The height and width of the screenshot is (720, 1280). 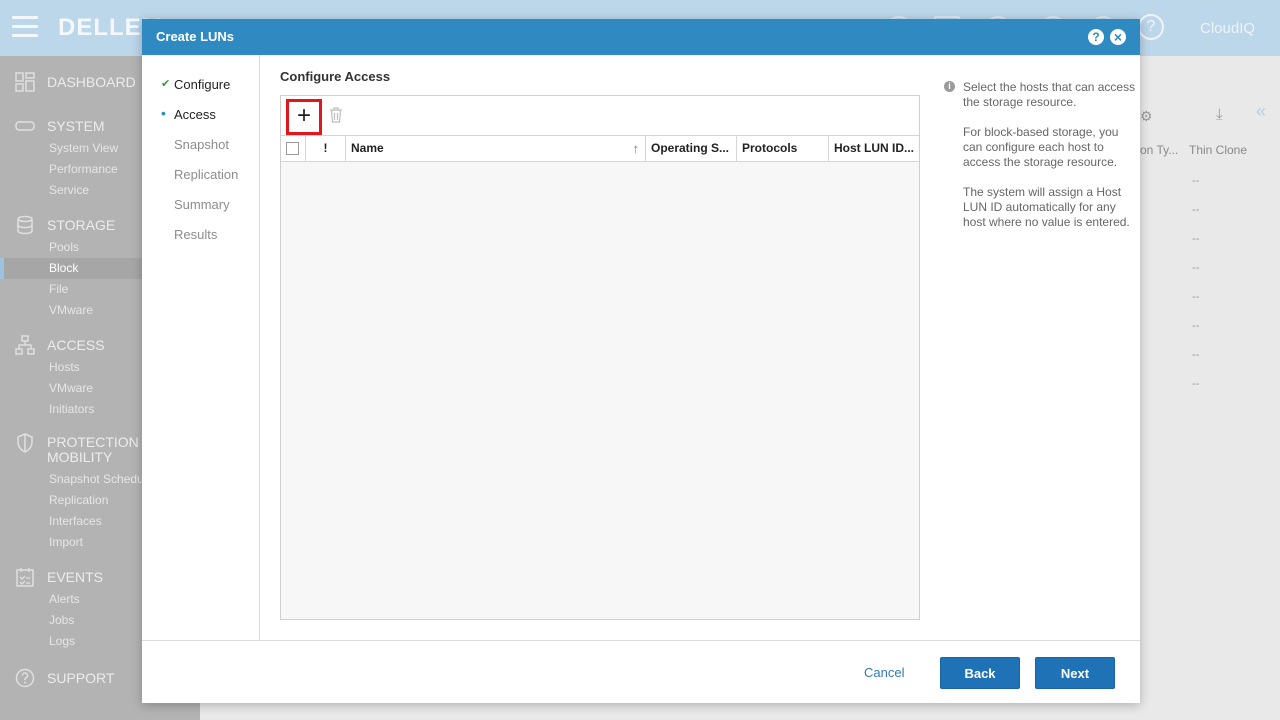 What do you see at coordinates (195, 114) in the screenshot?
I see `step-label: Access` at bounding box center [195, 114].